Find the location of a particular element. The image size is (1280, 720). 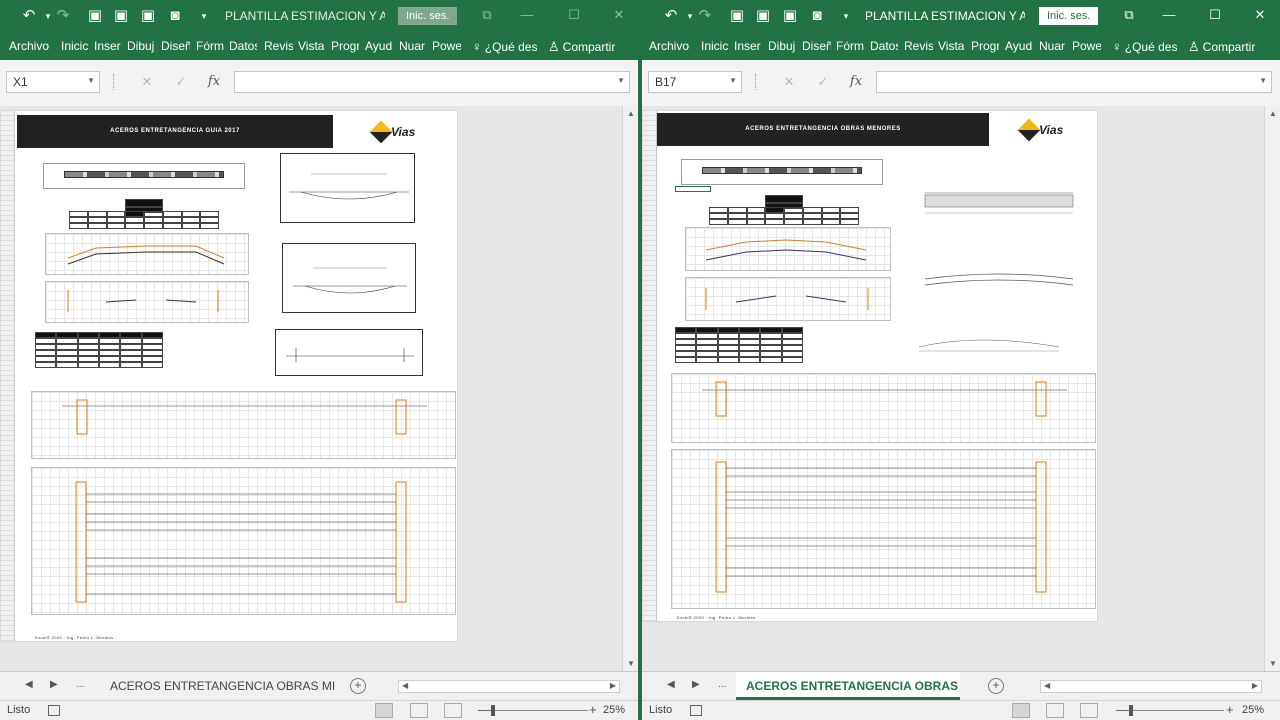

sheet-tab-aceros-obras-menores: ACEROS ENTRETANGENCIA OBRAS M is located at coordinates (848, 686).